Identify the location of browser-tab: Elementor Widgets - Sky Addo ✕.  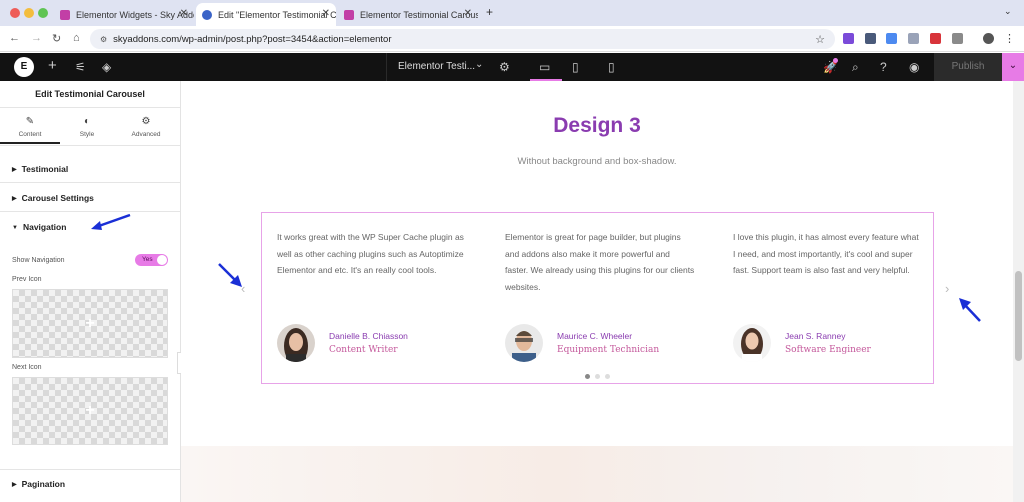
(124, 14).